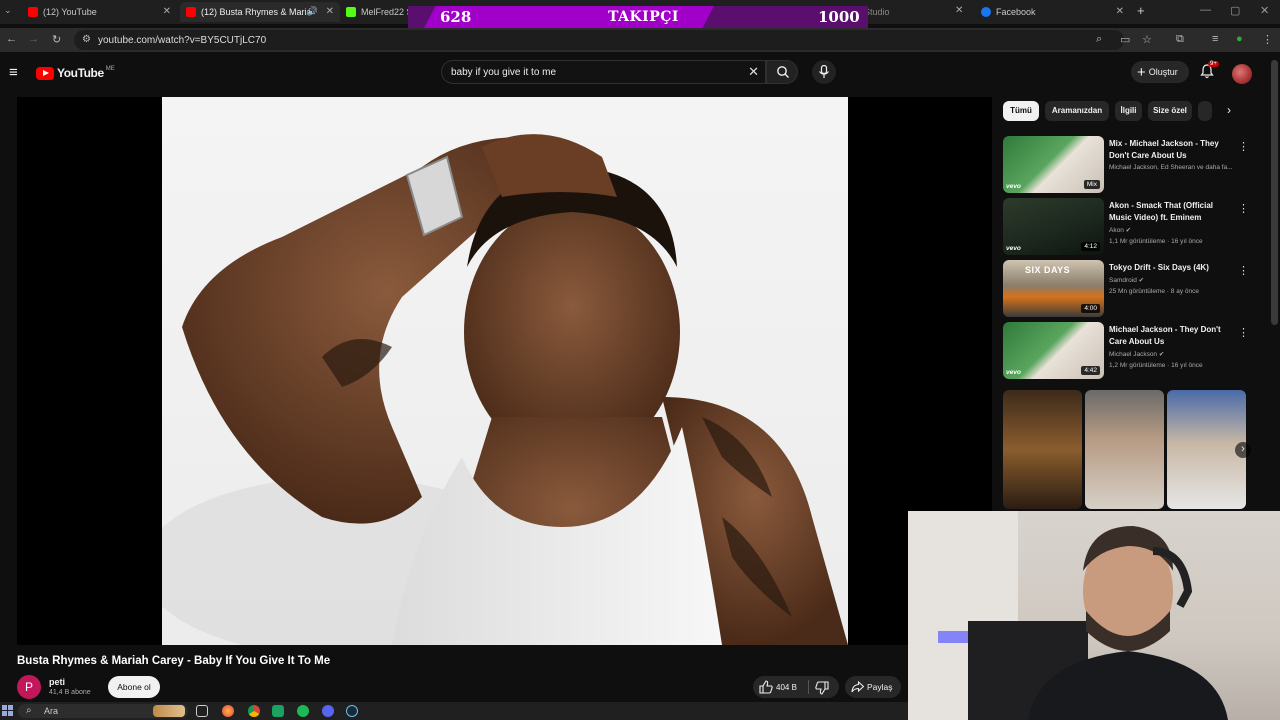  What do you see at coordinates (1159, 267) in the screenshot?
I see `video-title: Tokyo Drift - Six Days (4K)` at bounding box center [1159, 267].